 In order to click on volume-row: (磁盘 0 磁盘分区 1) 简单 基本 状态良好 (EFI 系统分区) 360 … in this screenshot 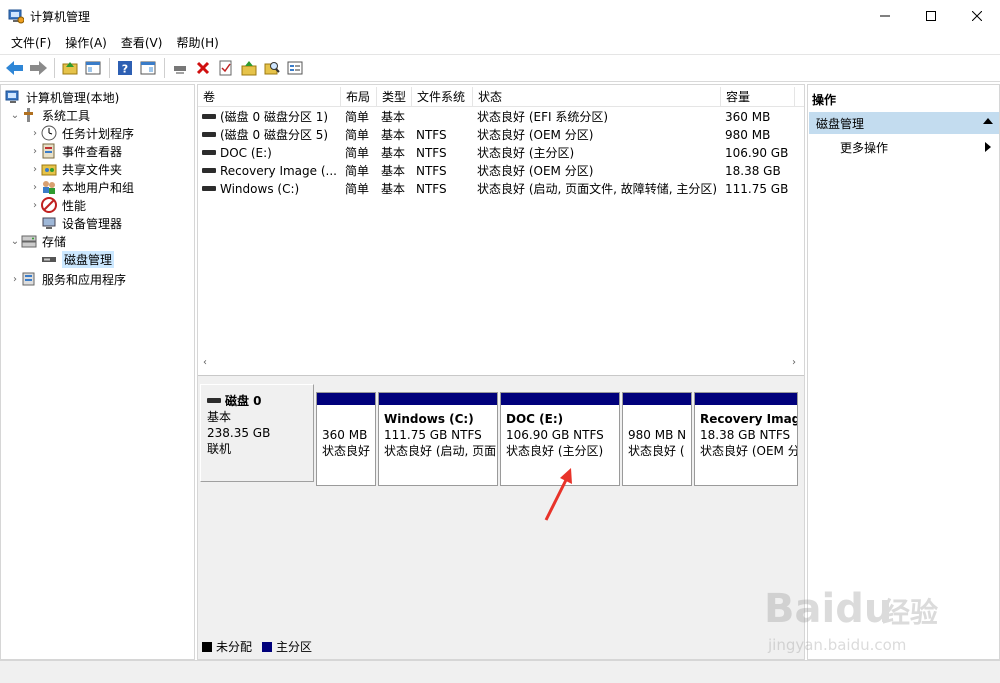, I will do `click(501, 117)`.